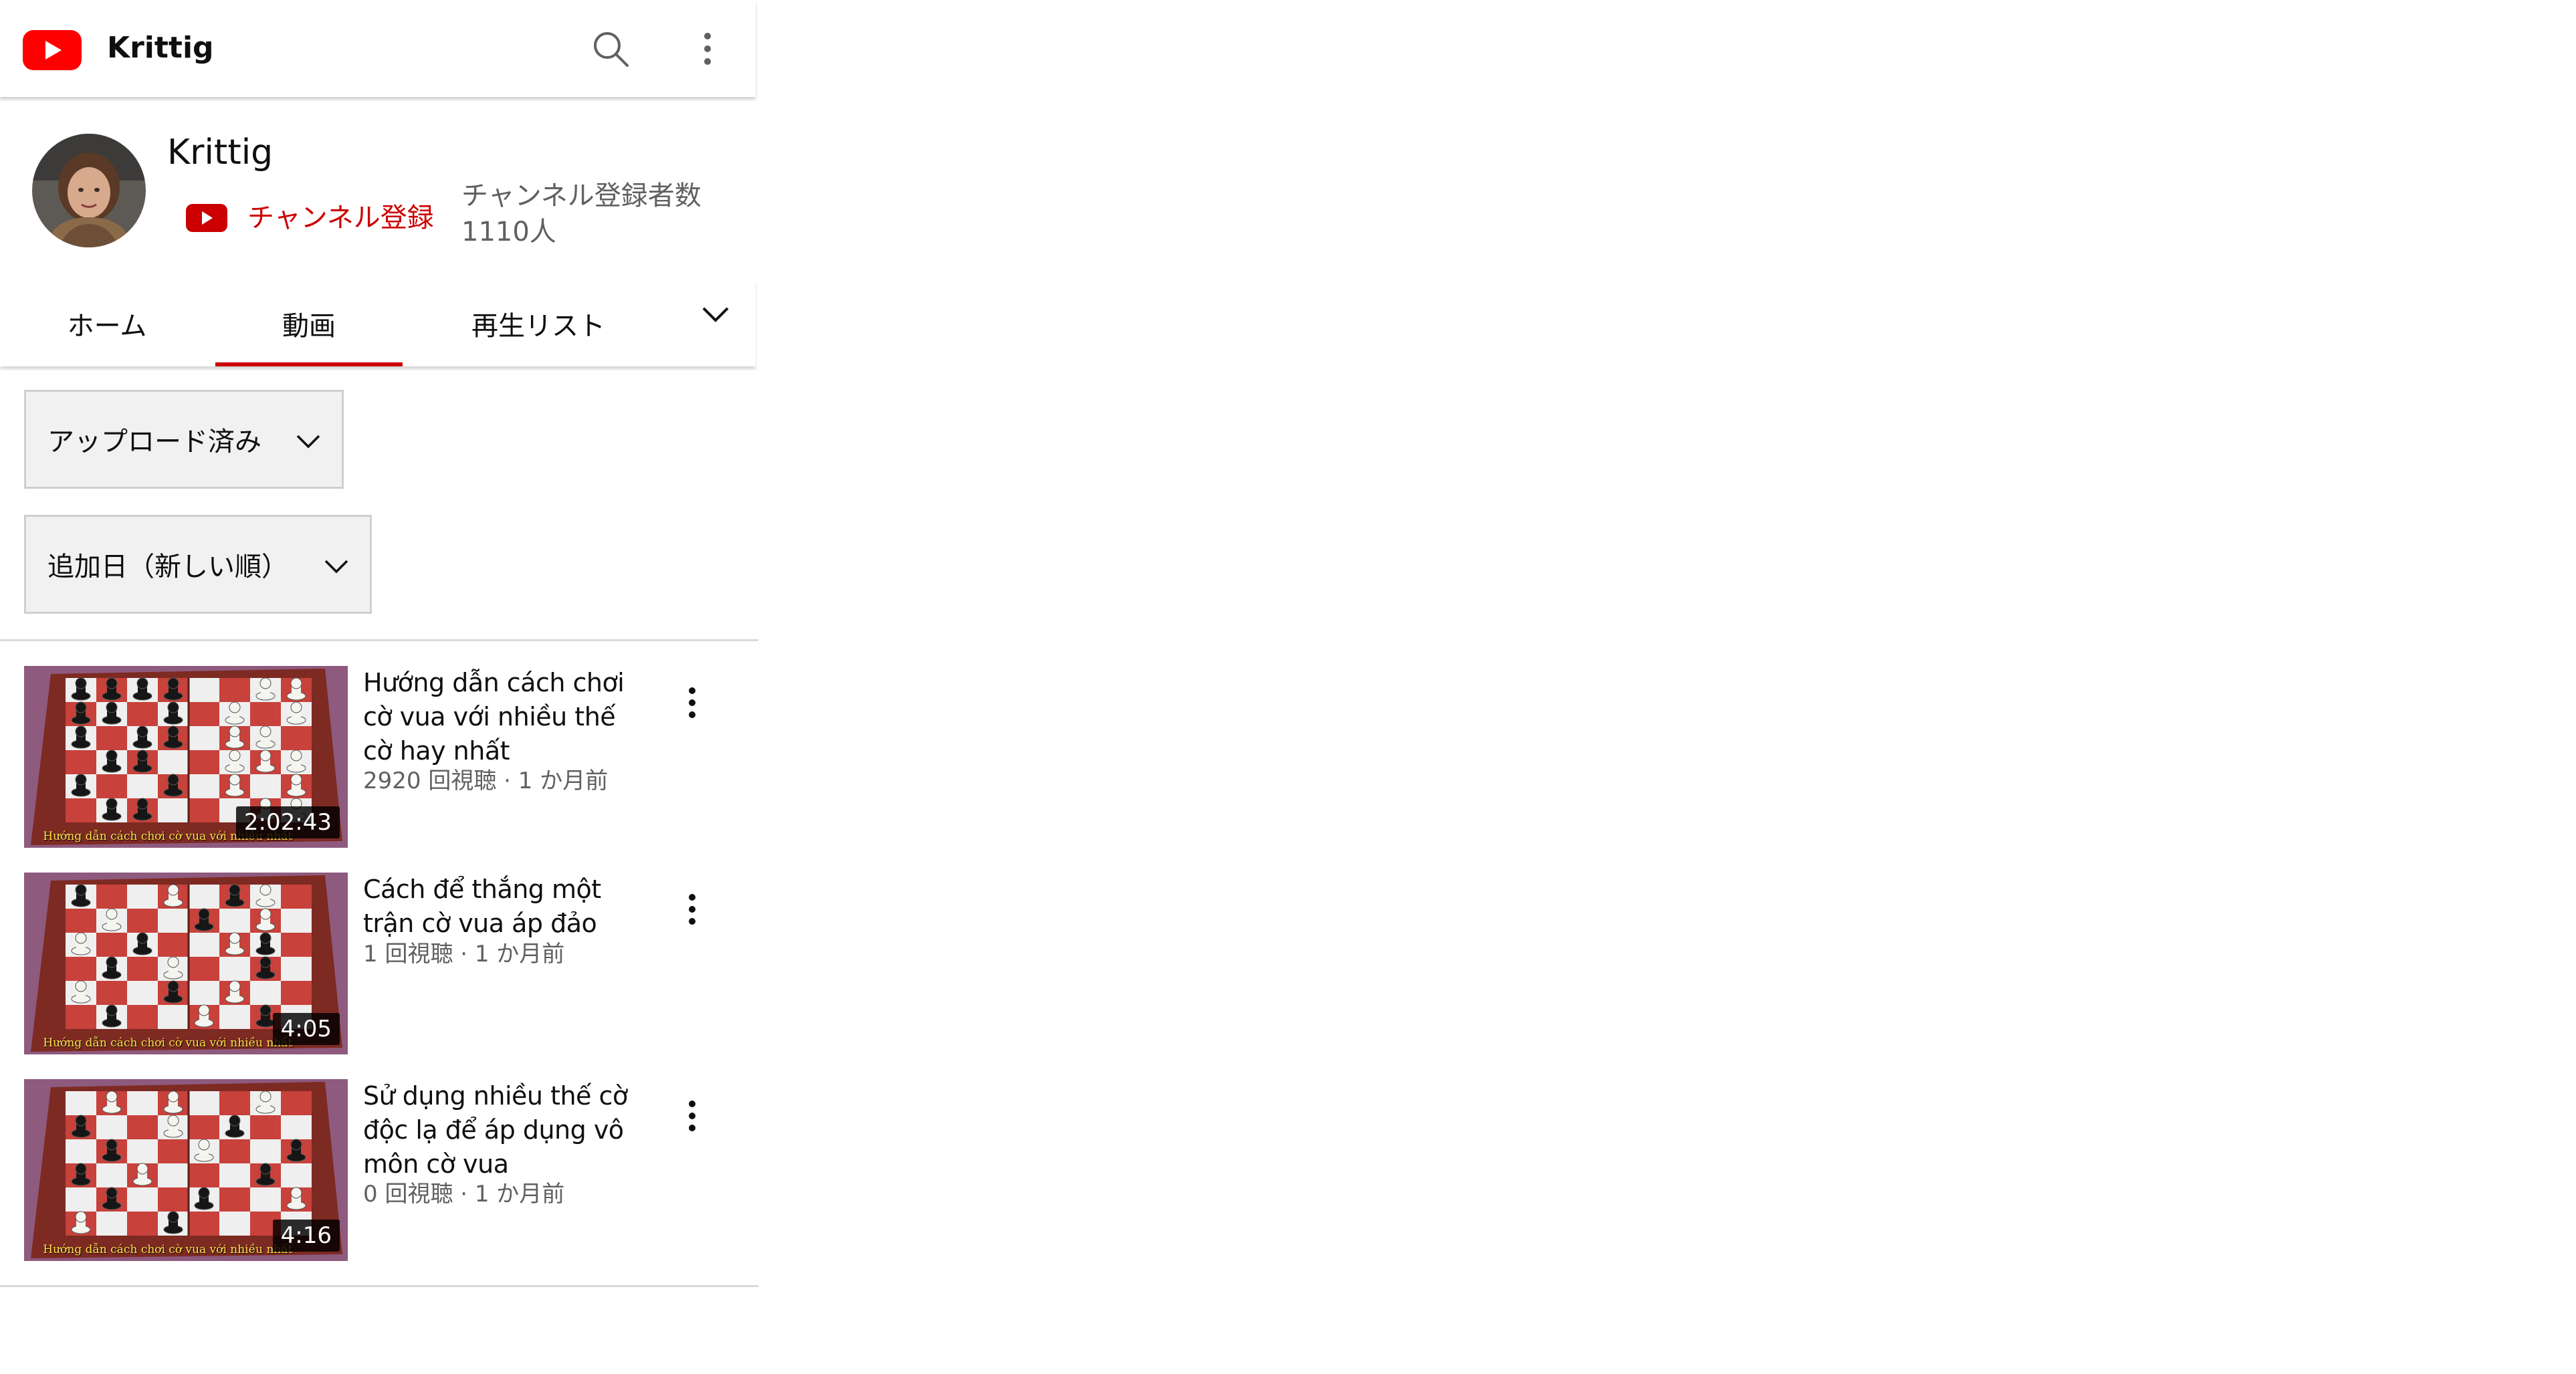 The width and height of the screenshot is (2576, 1374). Describe the element at coordinates (340, 218) in the screenshot. I see `subscribe-label: チャンネル登録` at that location.